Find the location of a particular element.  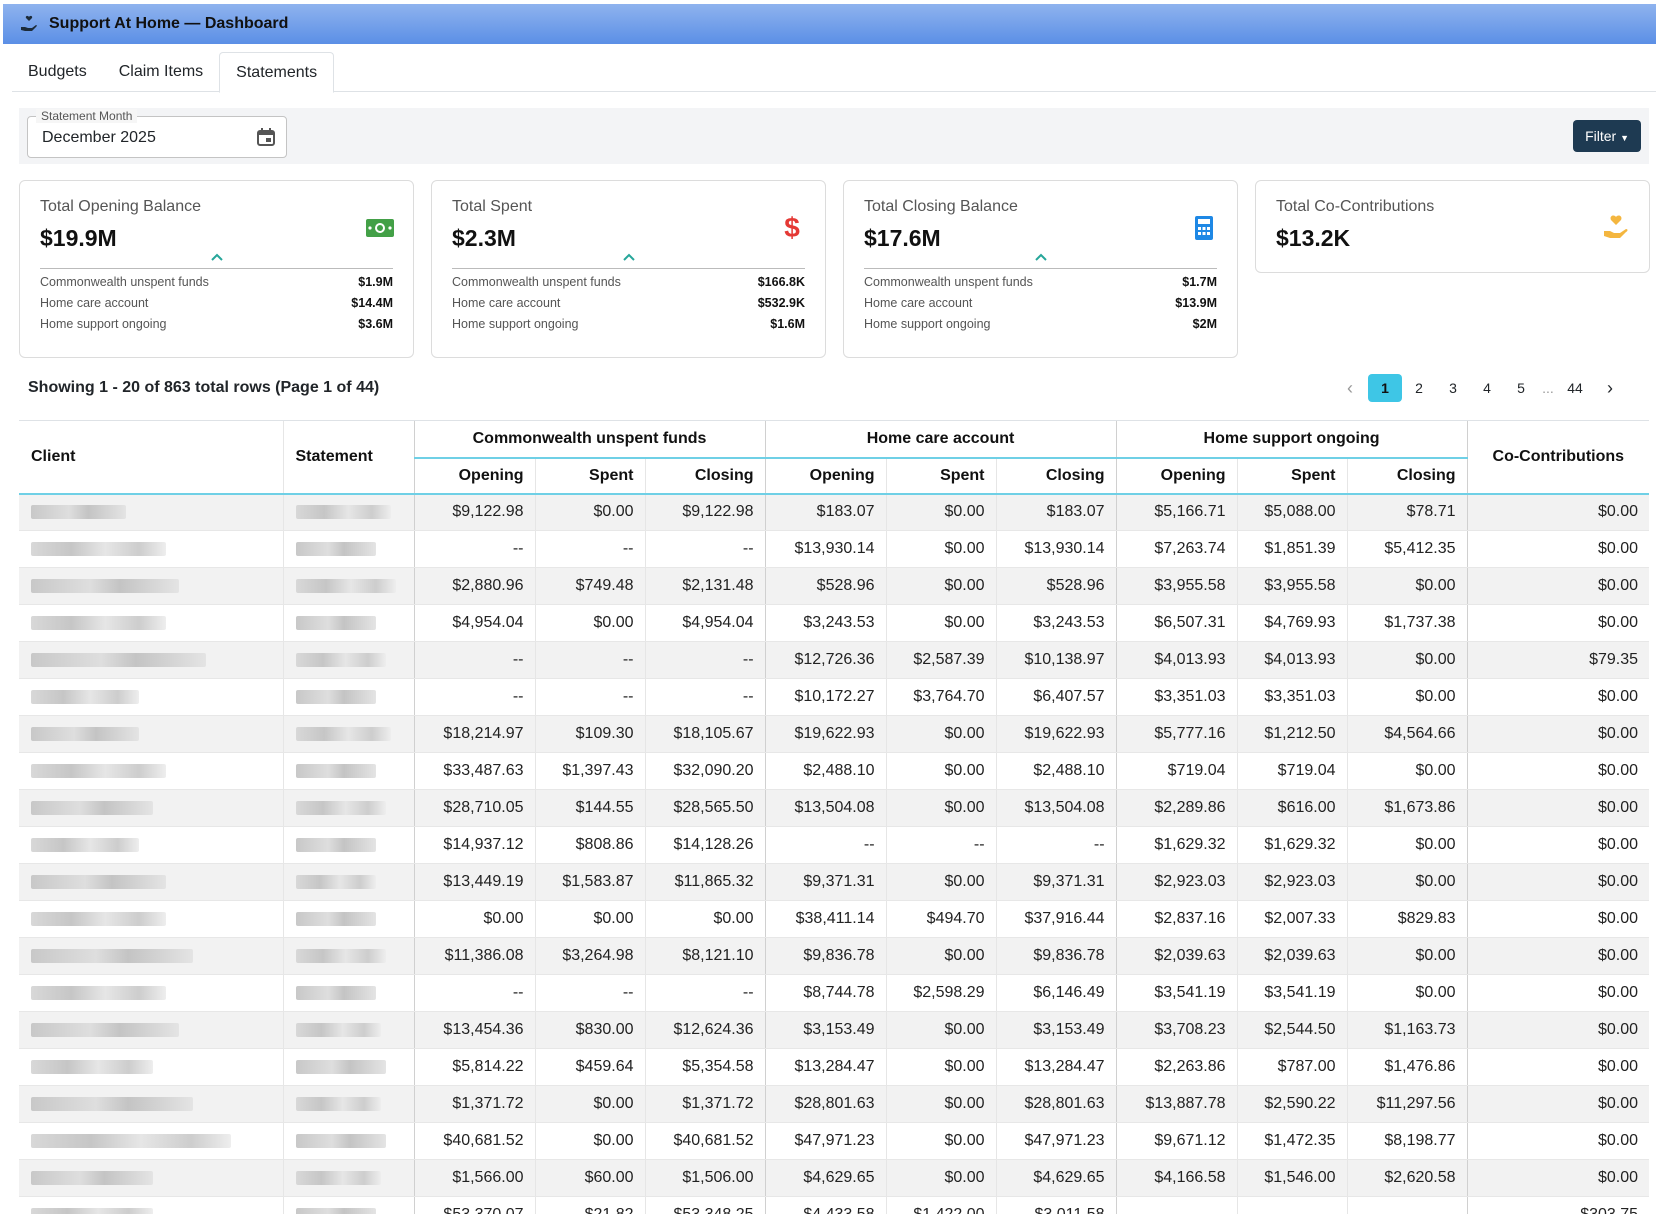

card-row: Commonwealth unspent funds $166.8K is located at coordinates (628, 282).